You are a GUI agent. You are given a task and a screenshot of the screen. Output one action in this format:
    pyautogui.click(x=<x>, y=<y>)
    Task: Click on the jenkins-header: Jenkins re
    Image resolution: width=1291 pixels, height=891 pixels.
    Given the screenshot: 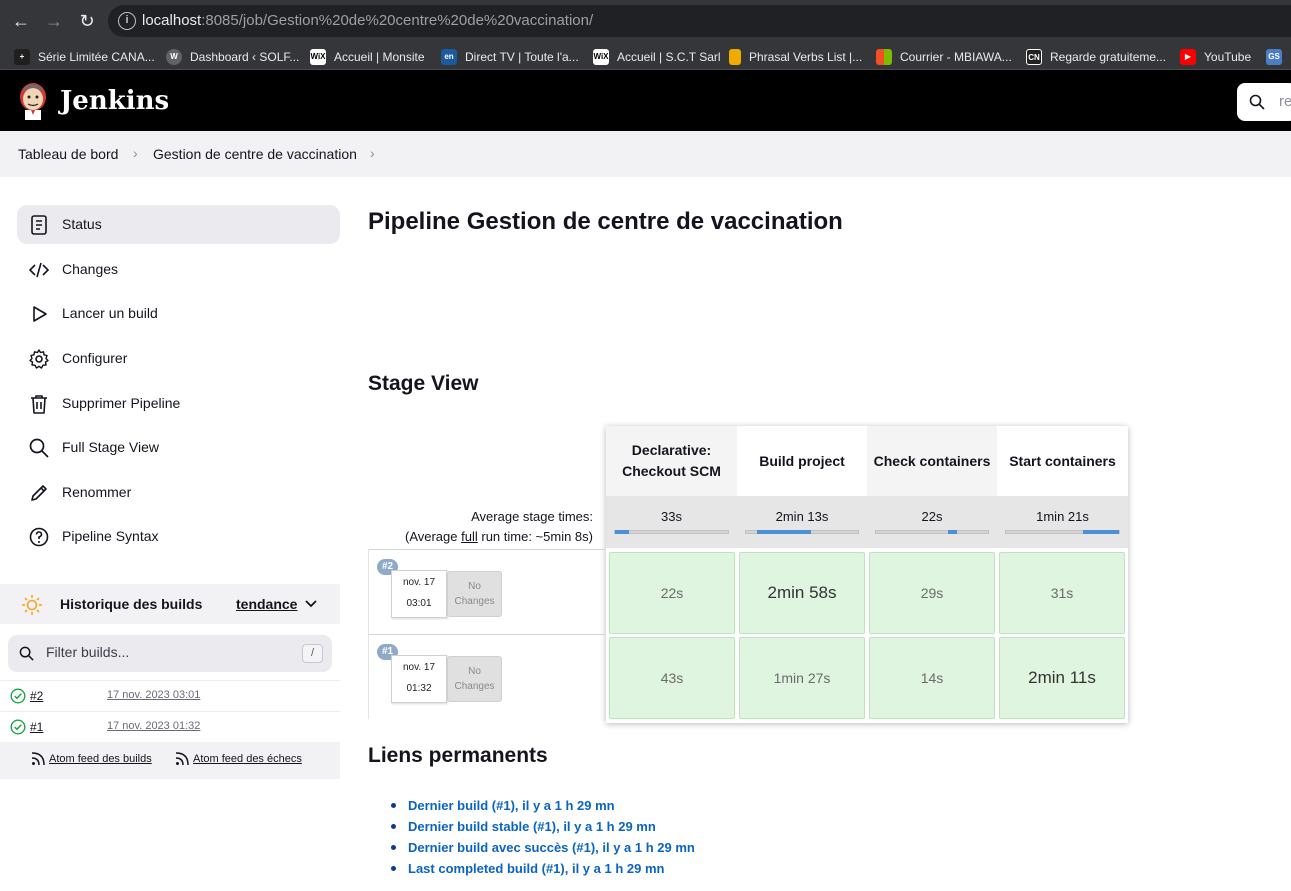 What is the action you would take?
    pyautogui.click(x=645, y=100)
    